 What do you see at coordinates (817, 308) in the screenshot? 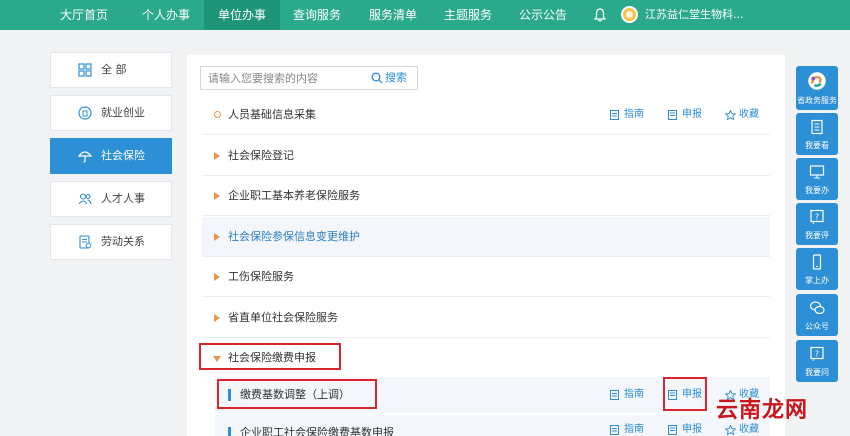
I see `wechat-icon` at bounding box center [817, 308].